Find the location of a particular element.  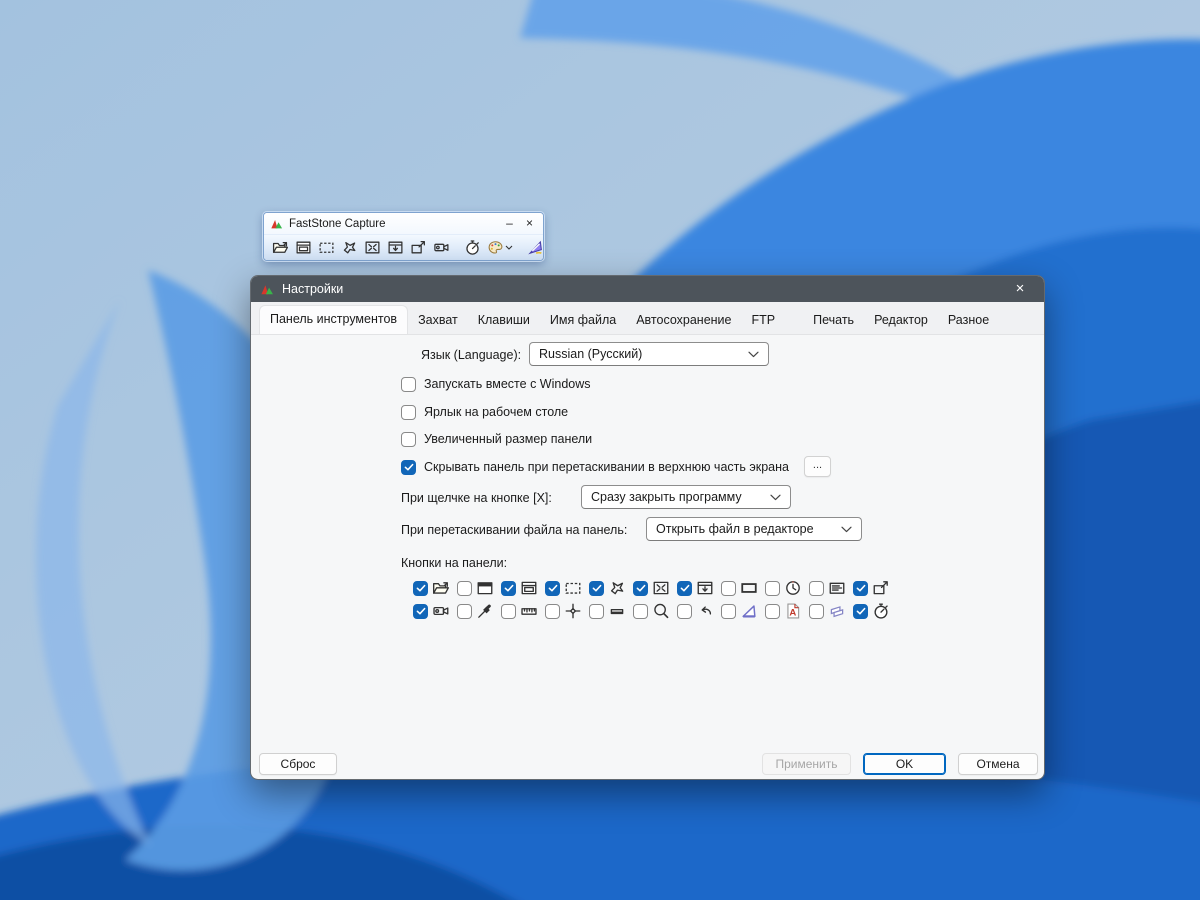

panel-button-capture-rectangle is located at coordinates (563, 588).